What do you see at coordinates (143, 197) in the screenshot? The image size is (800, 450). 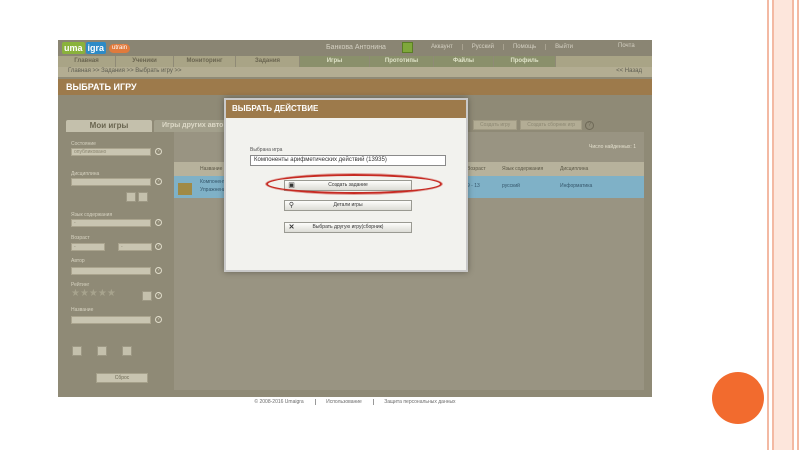 I see `search-icon` at bounding box center [143, 197].